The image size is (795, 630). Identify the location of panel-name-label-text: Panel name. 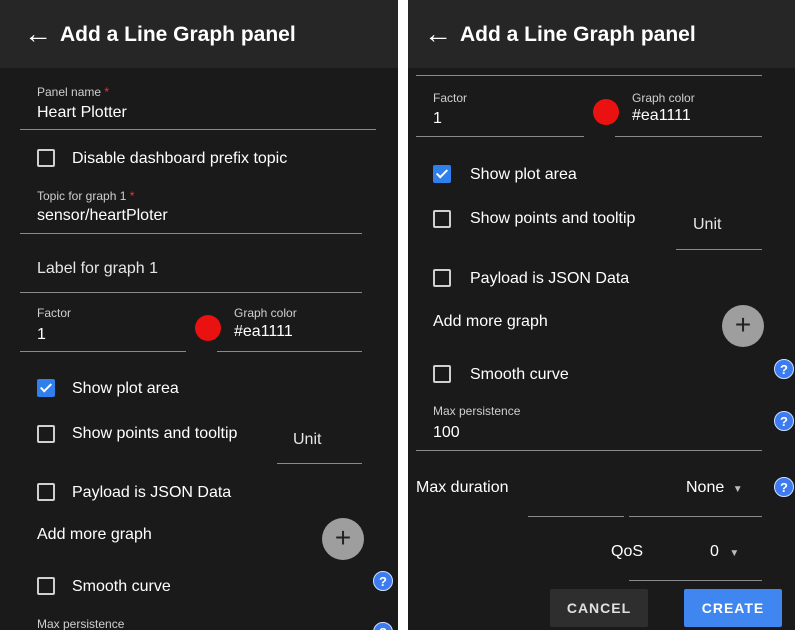
(69, 92).